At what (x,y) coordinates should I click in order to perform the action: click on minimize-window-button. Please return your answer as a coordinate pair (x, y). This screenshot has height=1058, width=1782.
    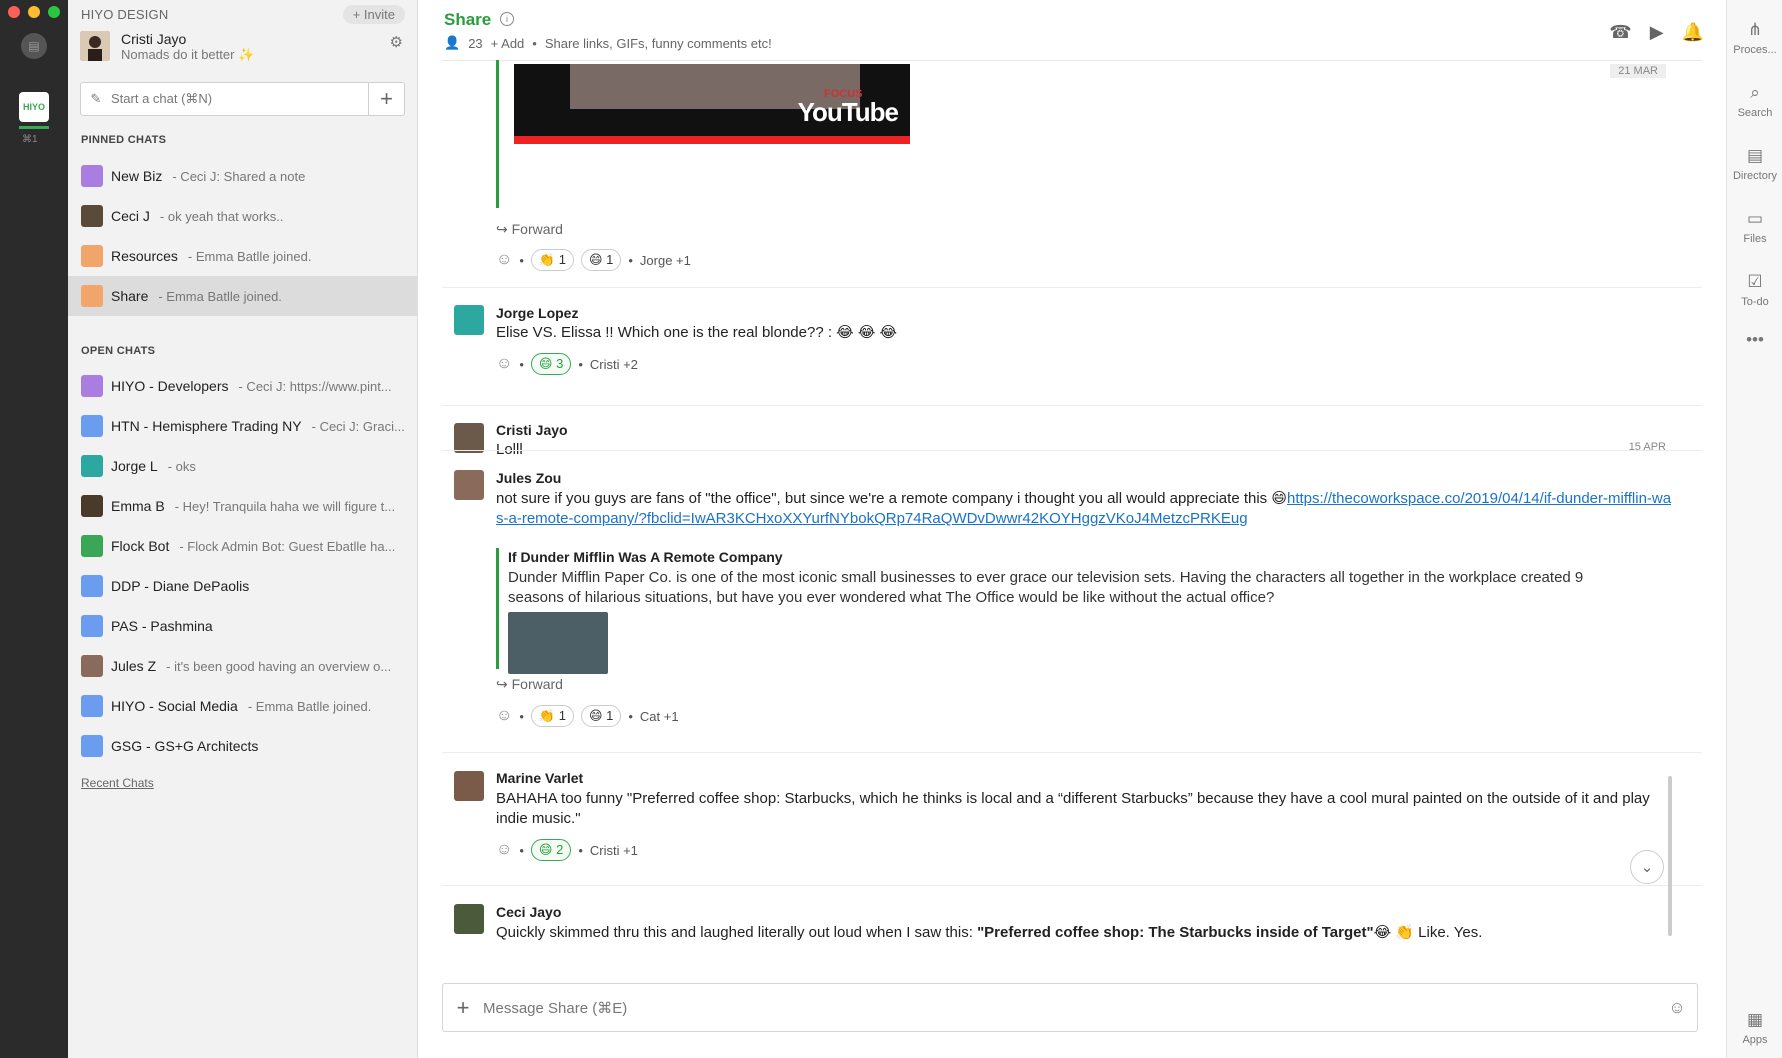
    Looking at the image, I should click on (34, 12).